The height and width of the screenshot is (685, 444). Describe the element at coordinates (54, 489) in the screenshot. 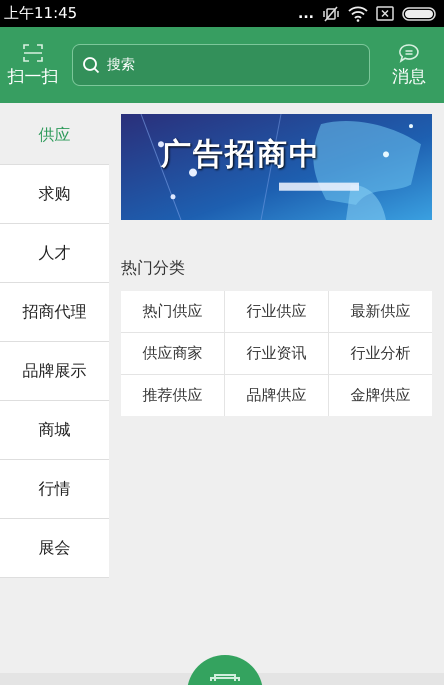

I see `sidebar-item: 行情` at that location.